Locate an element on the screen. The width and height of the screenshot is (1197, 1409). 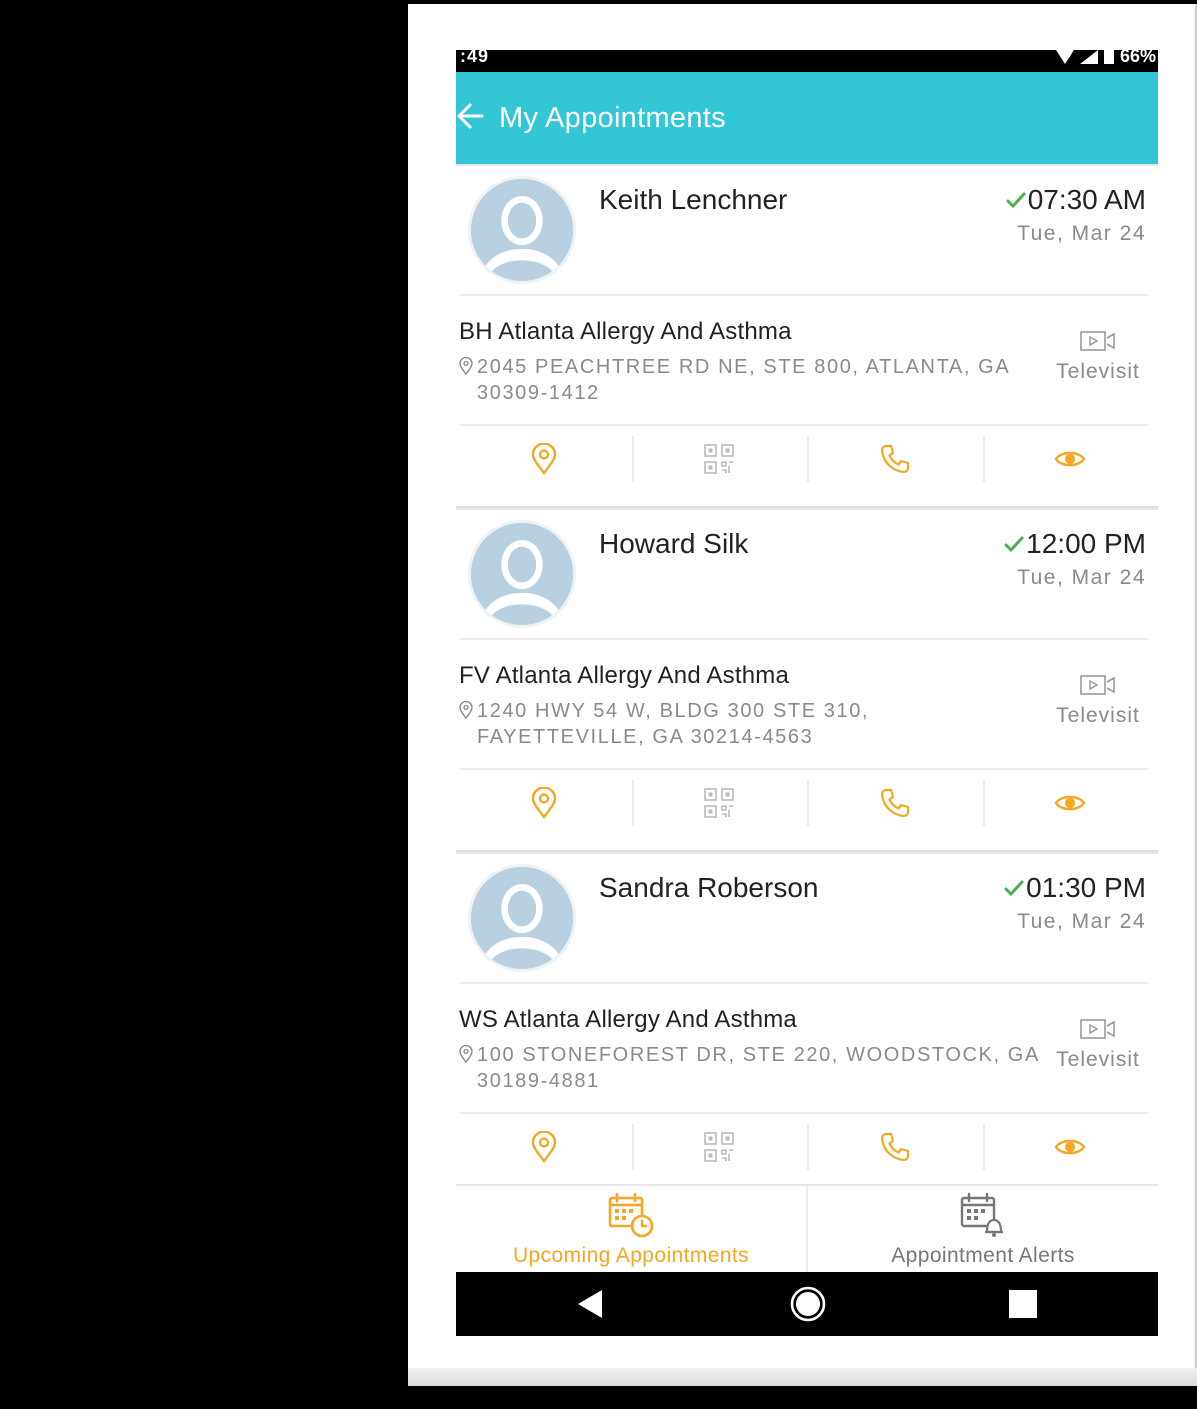
system-home-icon is located at coordinates (808, 1304).